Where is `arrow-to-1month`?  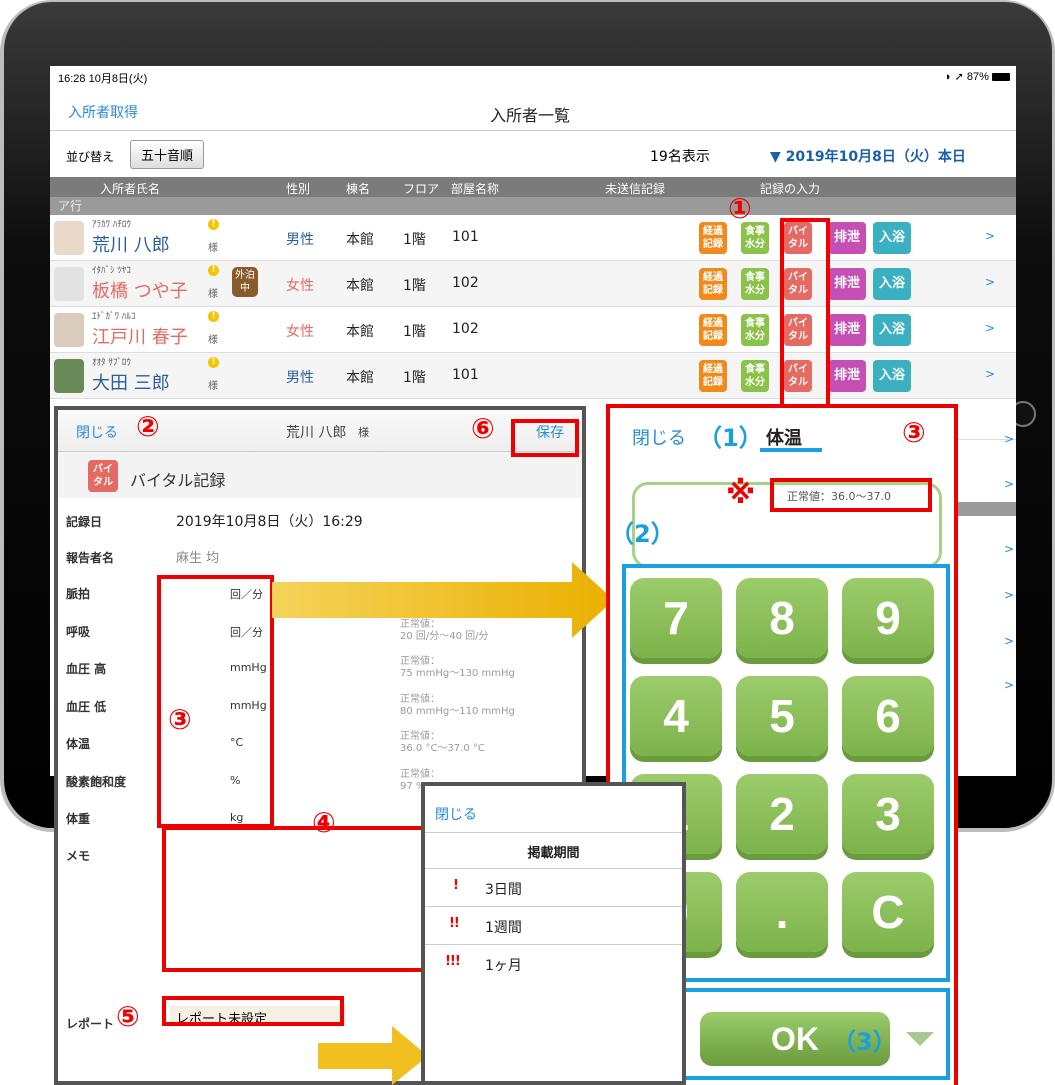 arrow-to-1month is located at coordinates (373, 1055).